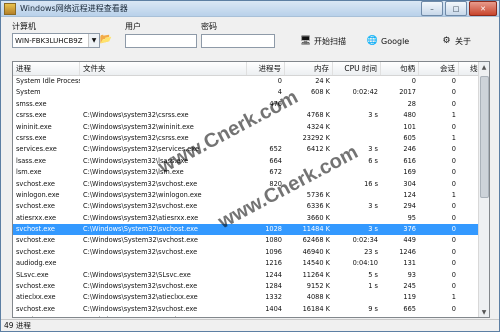 This screenshot has height=332, width=500. I want to click on cell-cpu-time: 0:04:10, so click(365, 263).